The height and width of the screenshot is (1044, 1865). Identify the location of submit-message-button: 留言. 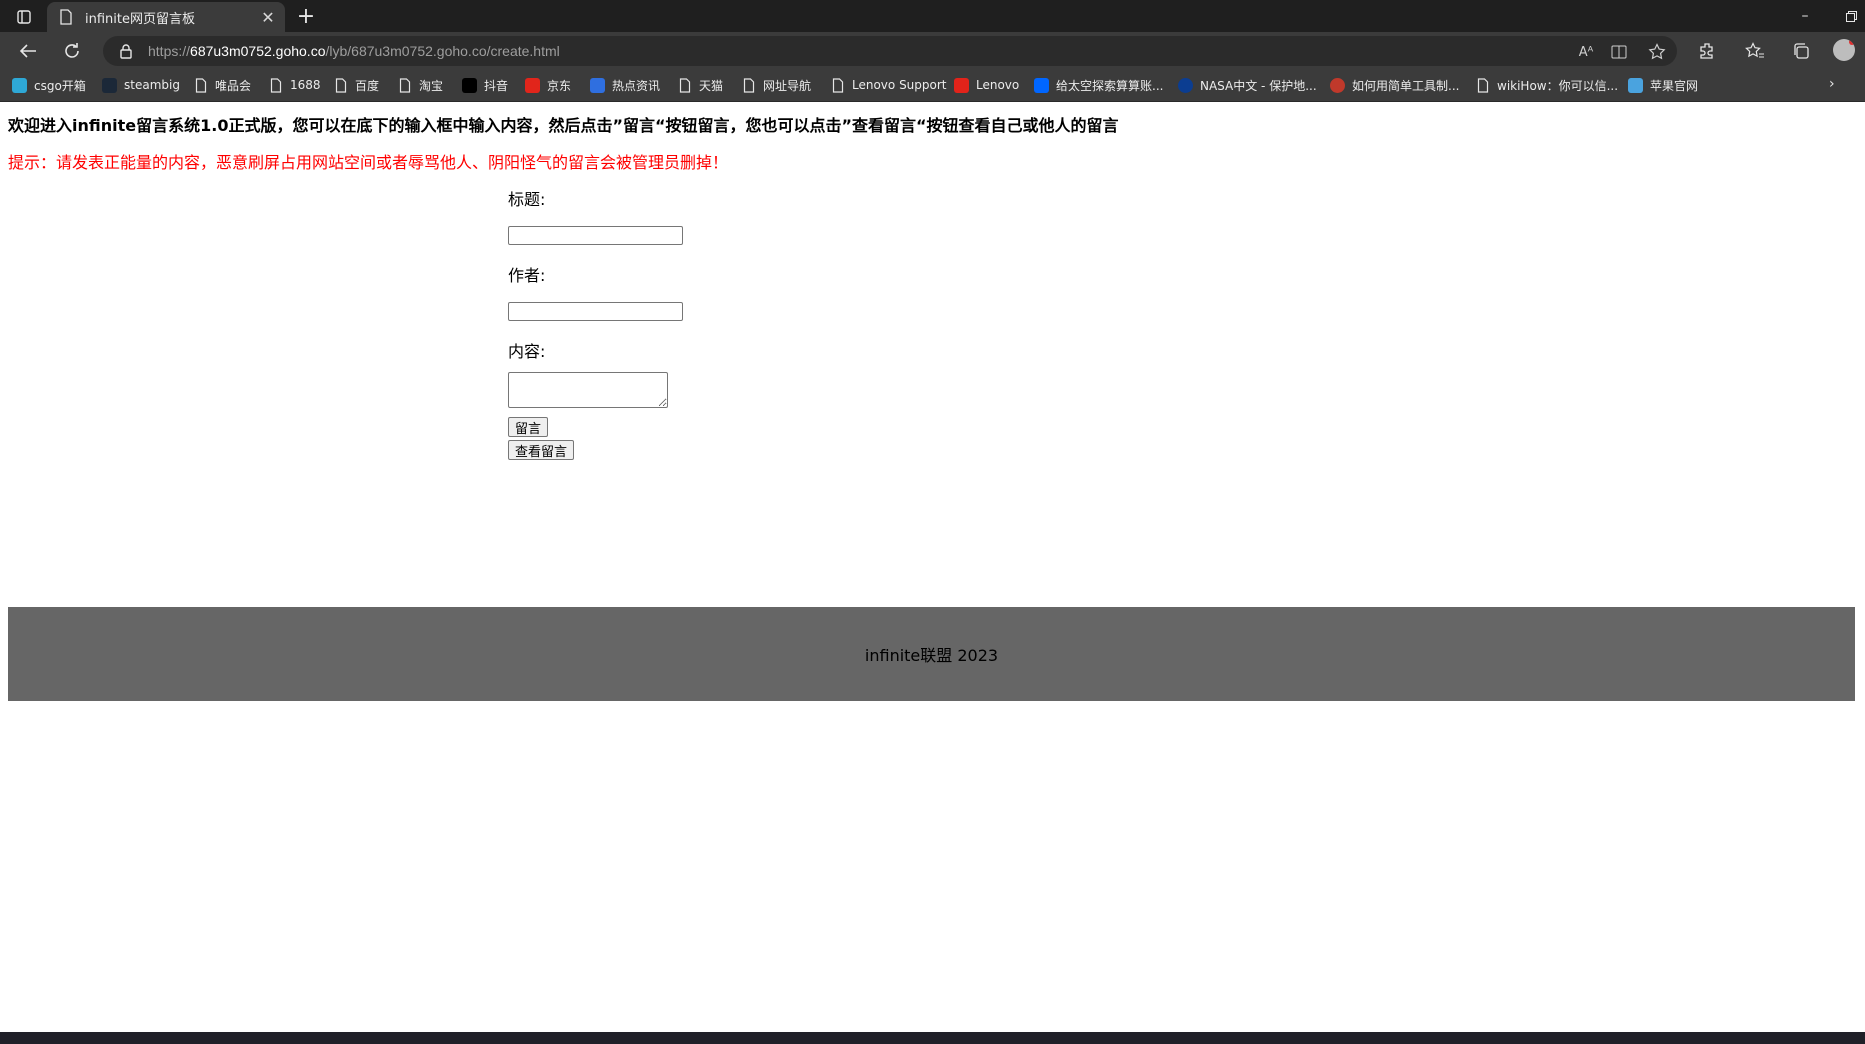
(528, 427).